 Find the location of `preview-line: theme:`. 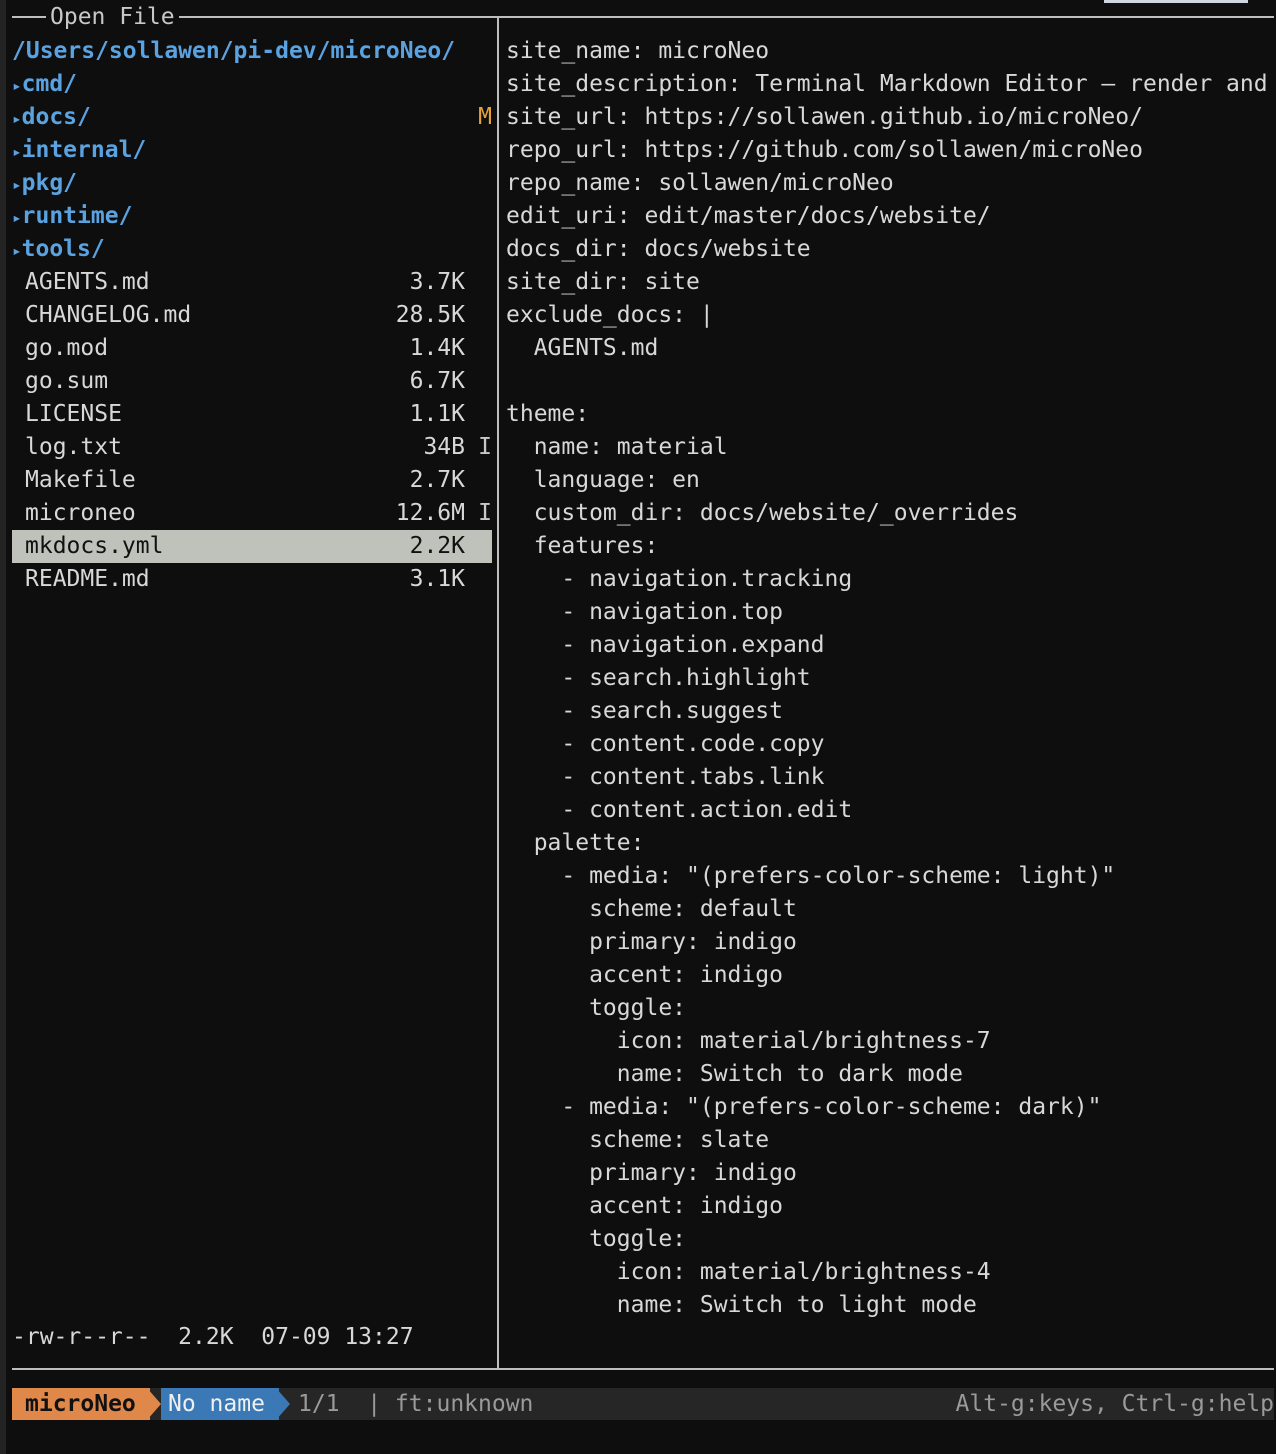

preview-line: theme: is located at coordinates (548, 414).